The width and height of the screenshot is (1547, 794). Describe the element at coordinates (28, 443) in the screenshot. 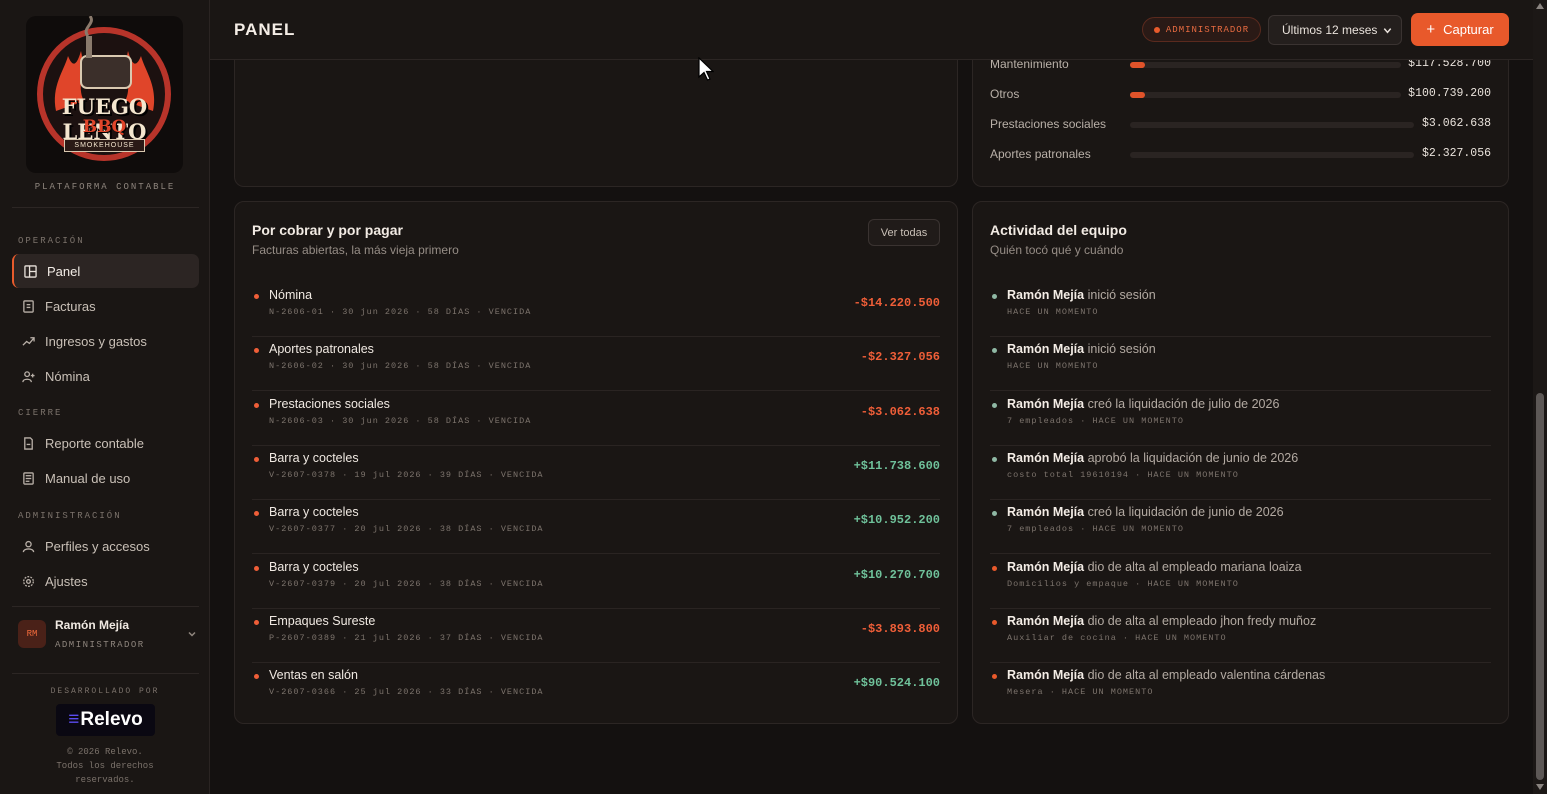

I see `file-icon` at that location.